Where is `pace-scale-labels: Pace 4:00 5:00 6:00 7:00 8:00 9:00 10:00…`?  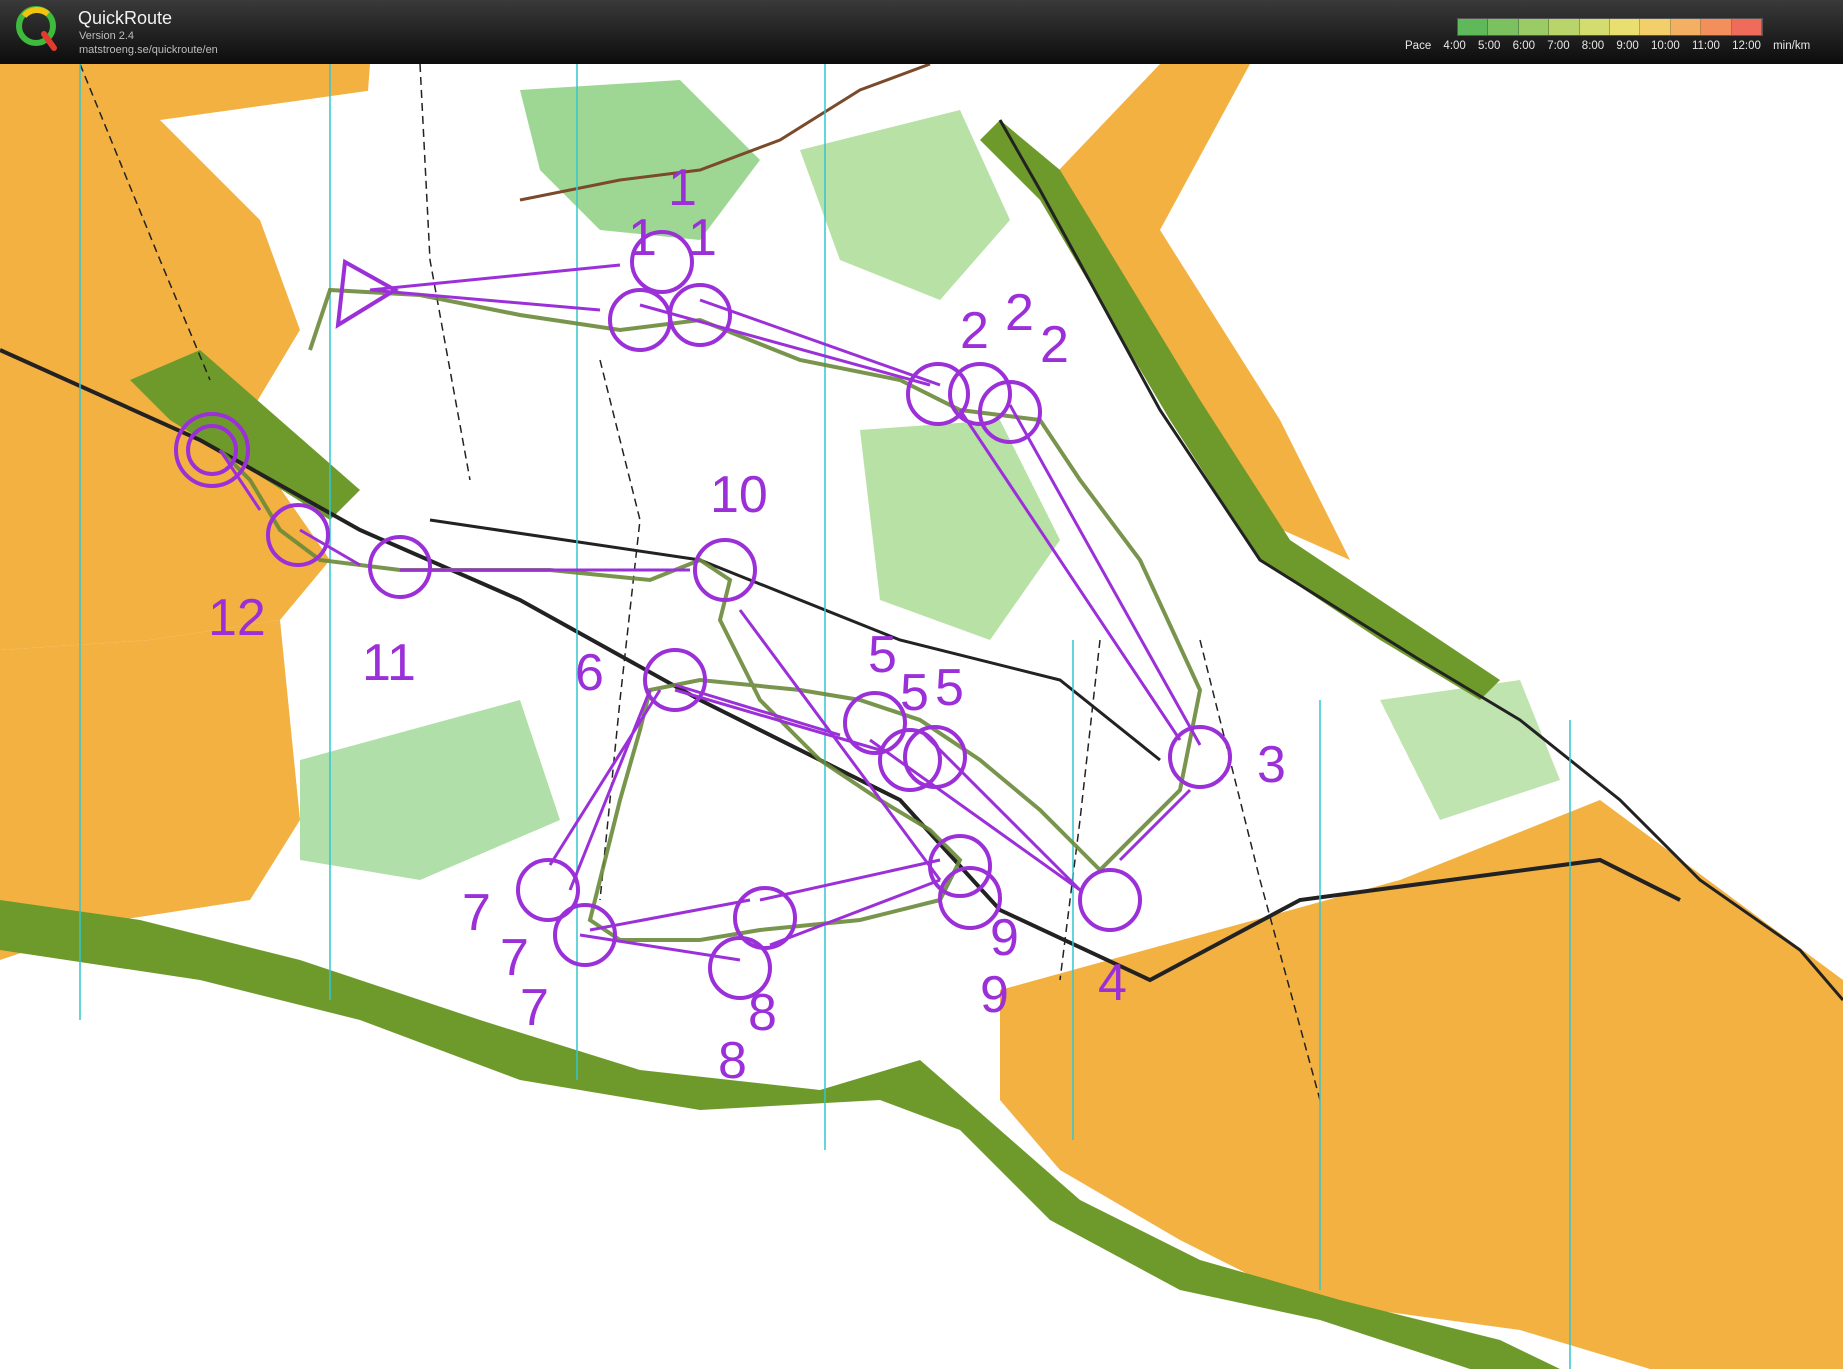 pace-scale-labels: Pace 4:00 5:00 6:00 7:00 8:00 9:00 10:00… is located at coordinates (1612, 46).